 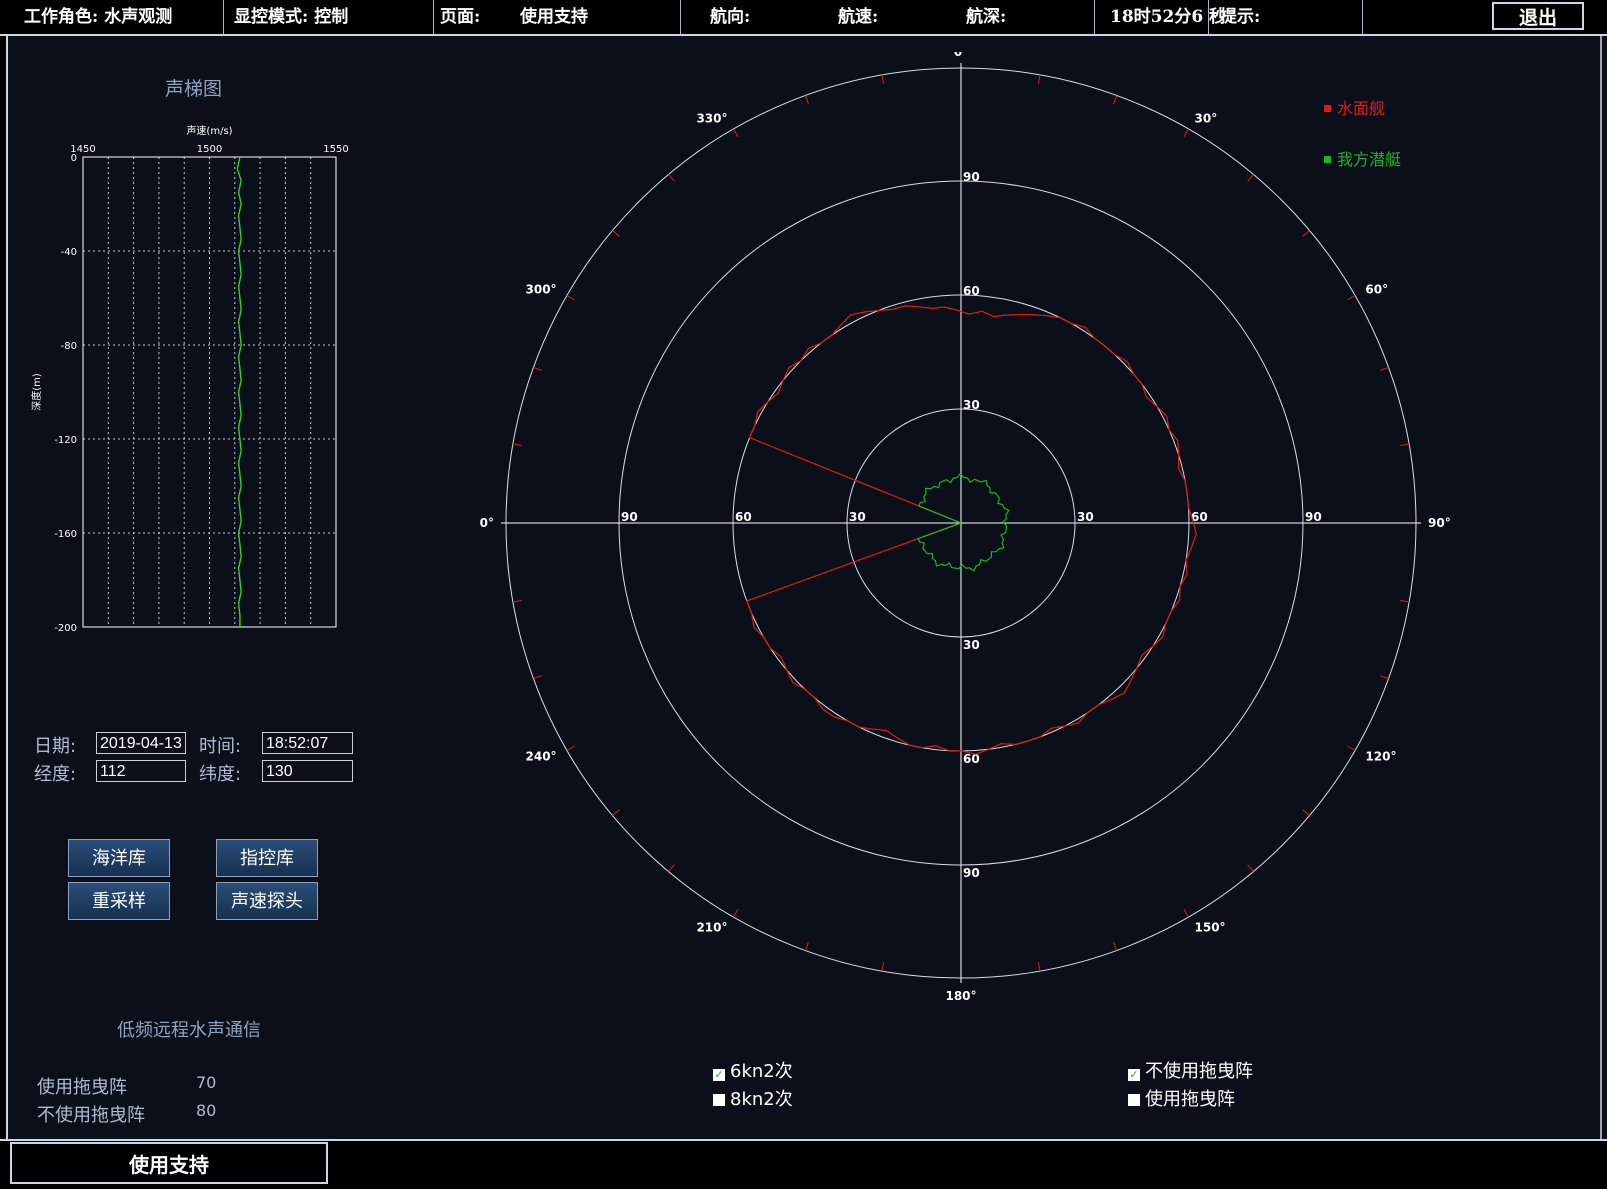 What do you see at coordinates (1206, 119) in the screenshot?
I see `bearing-label: 30°` at bounding box center [1206, 119].